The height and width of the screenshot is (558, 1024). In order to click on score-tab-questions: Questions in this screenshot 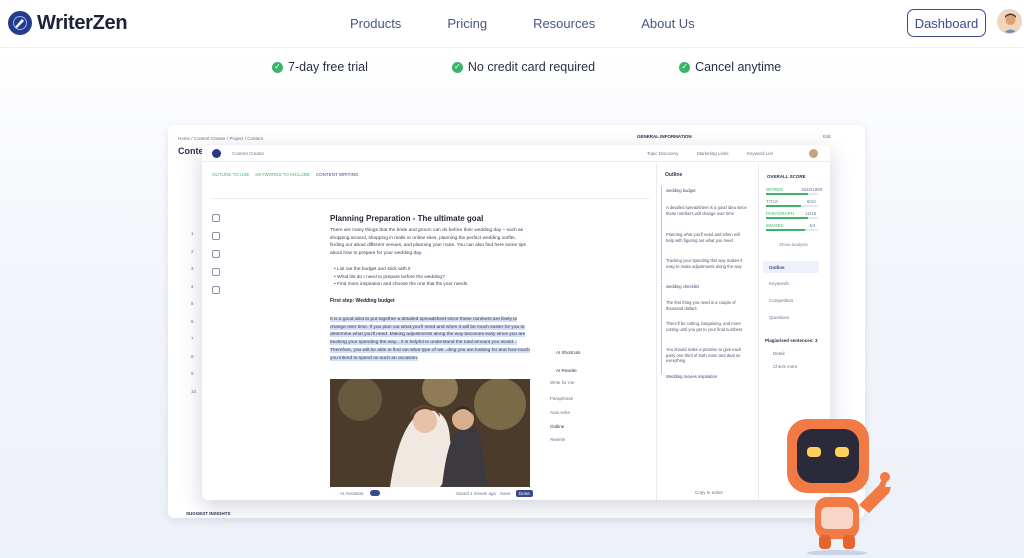, I will do `click(779, 317)`.